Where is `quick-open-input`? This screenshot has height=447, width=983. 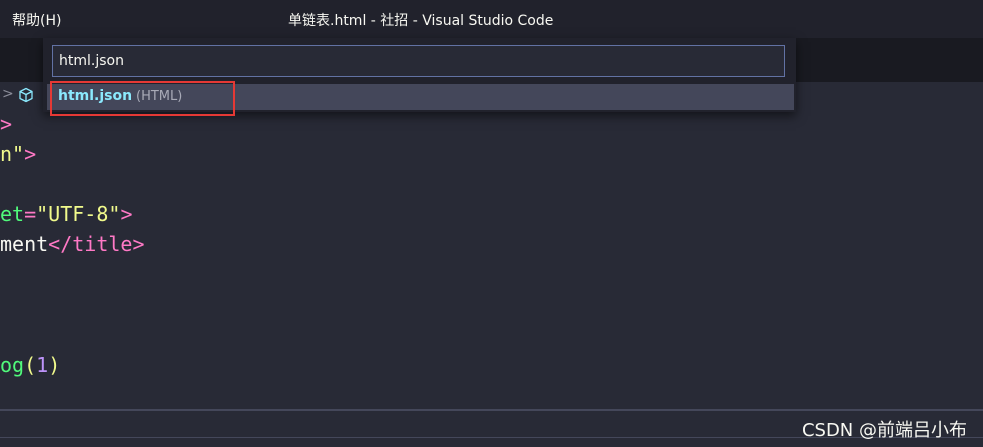 quick-open-input is located at coordinates (418, 61).